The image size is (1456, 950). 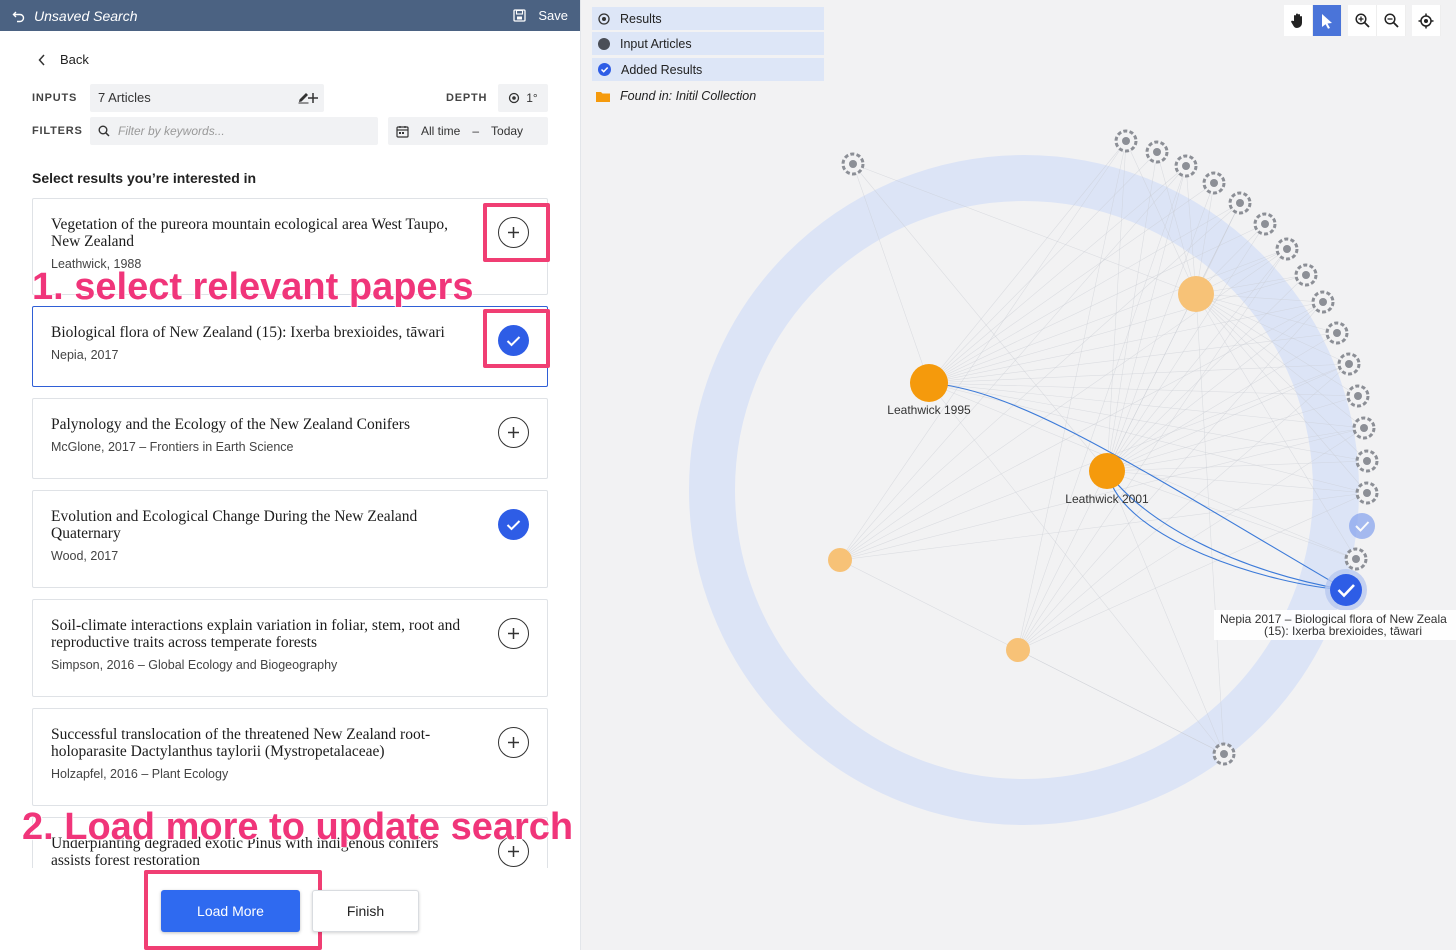 I want to click on added-result-button, so click(x=513, y=524).